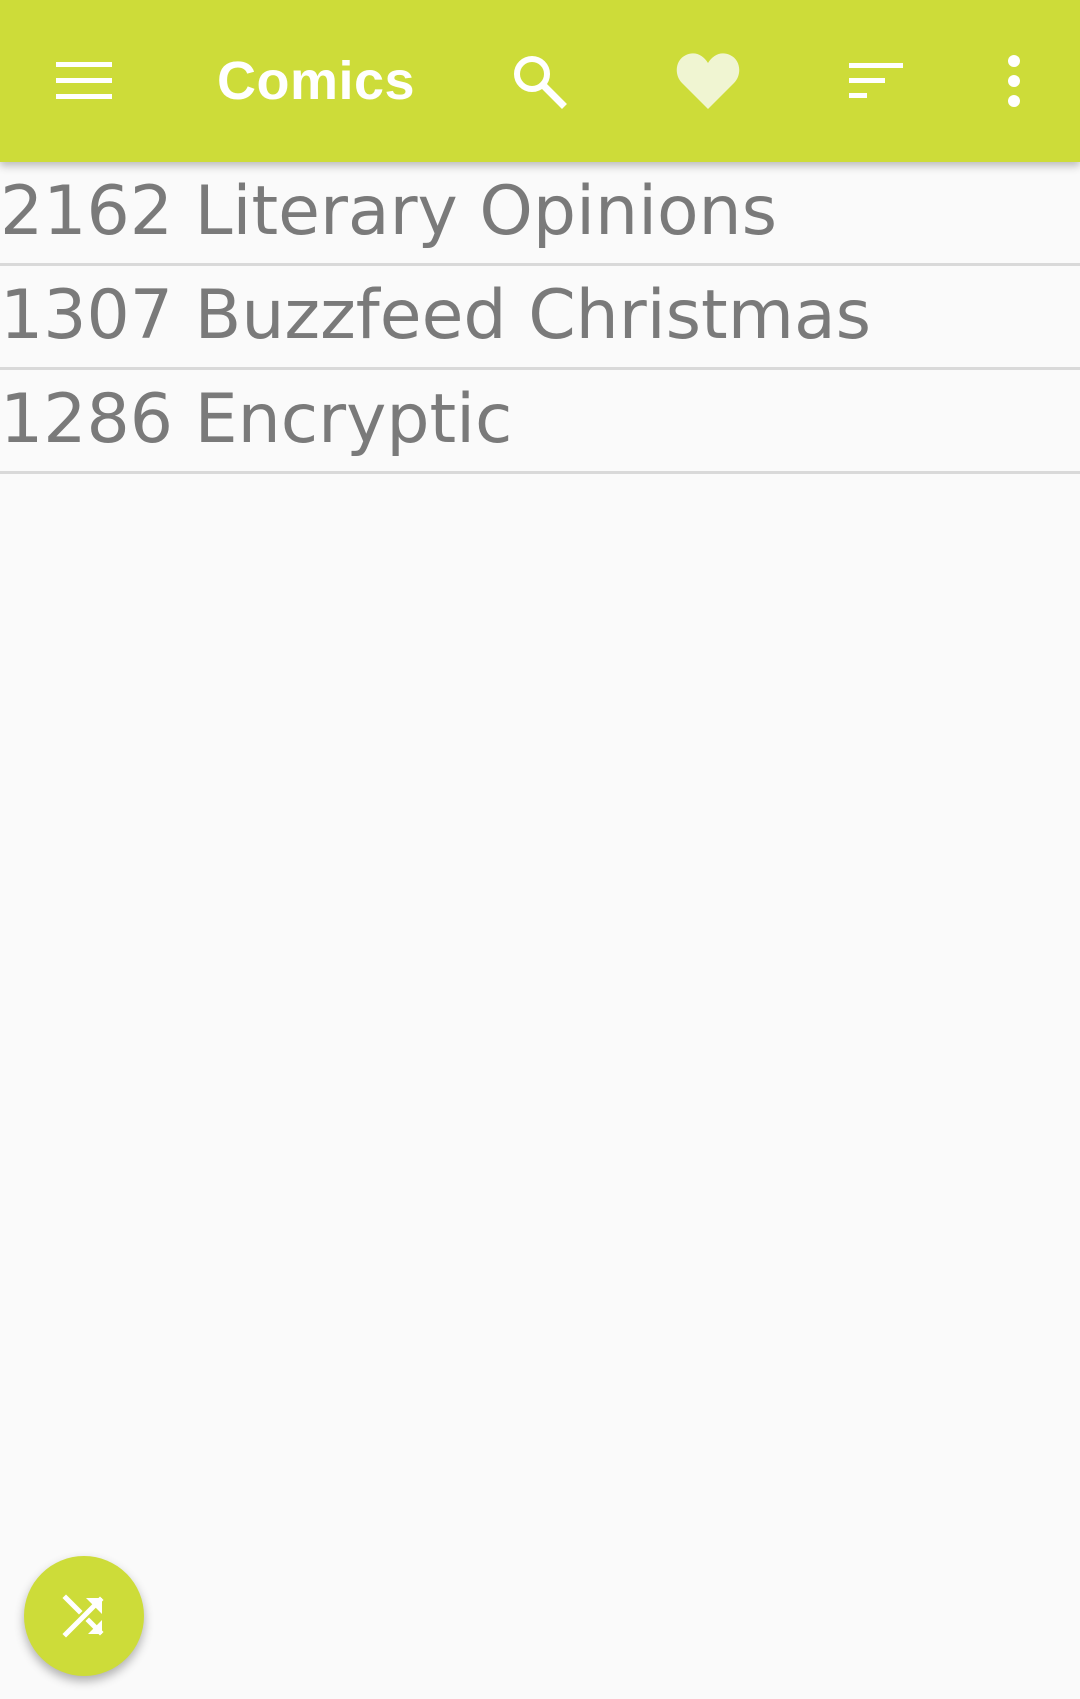  I want to click on shuffle-icon, so click(83, 1616).